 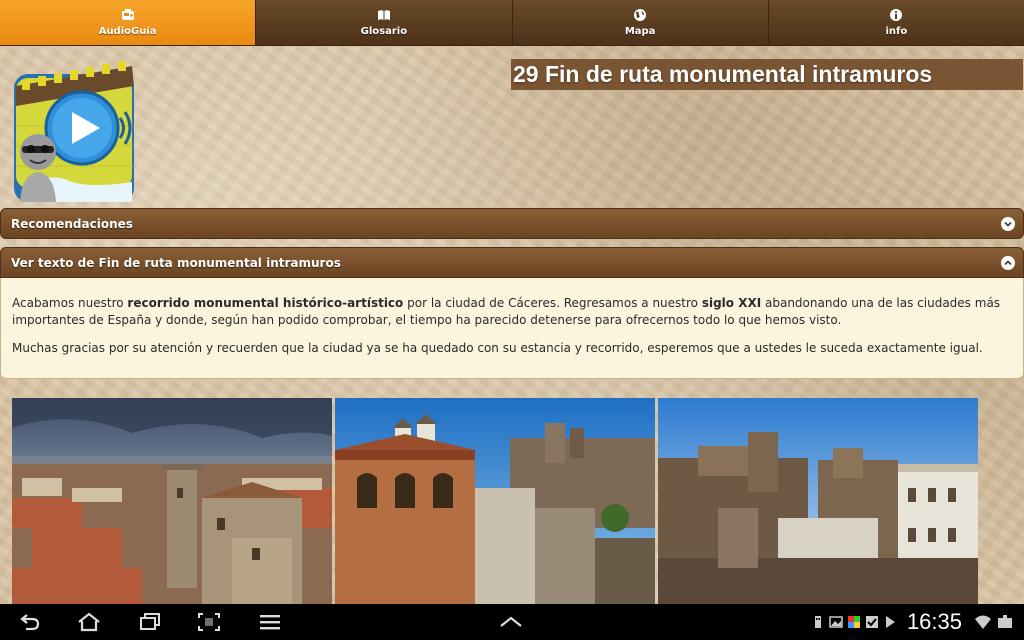 I want to click on old-town-photo, so click(x=818, y=501).